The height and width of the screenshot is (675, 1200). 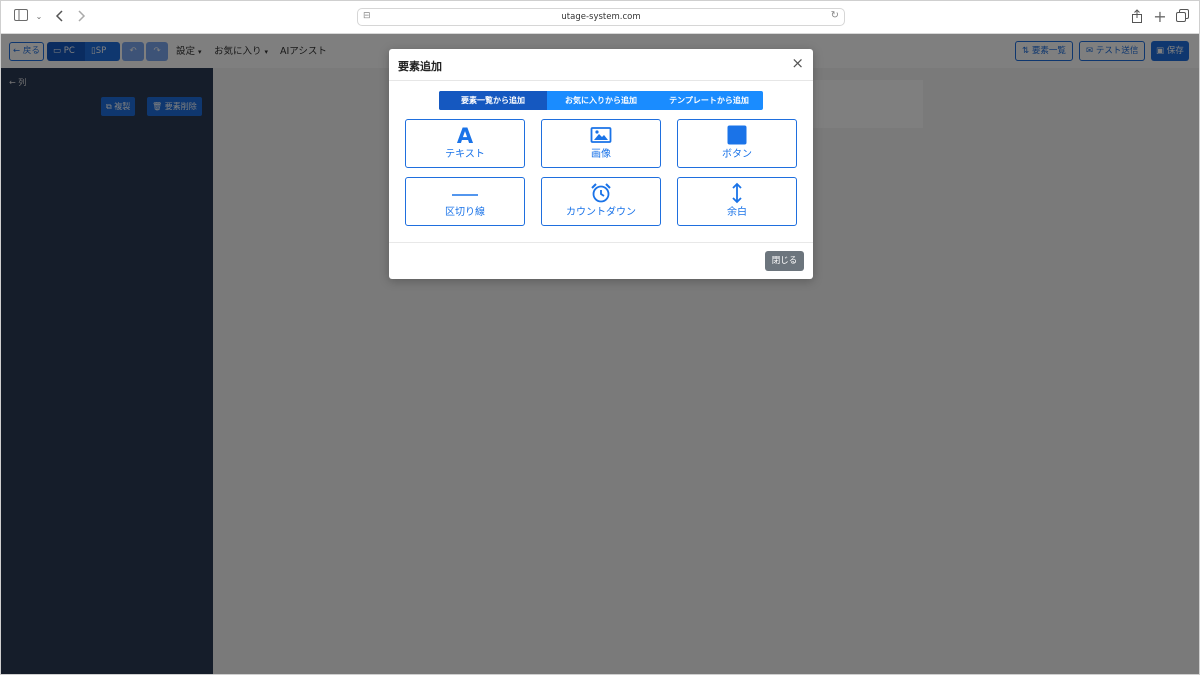 I want to click on add-image-tile: 画像, so click(x=601, y=143).